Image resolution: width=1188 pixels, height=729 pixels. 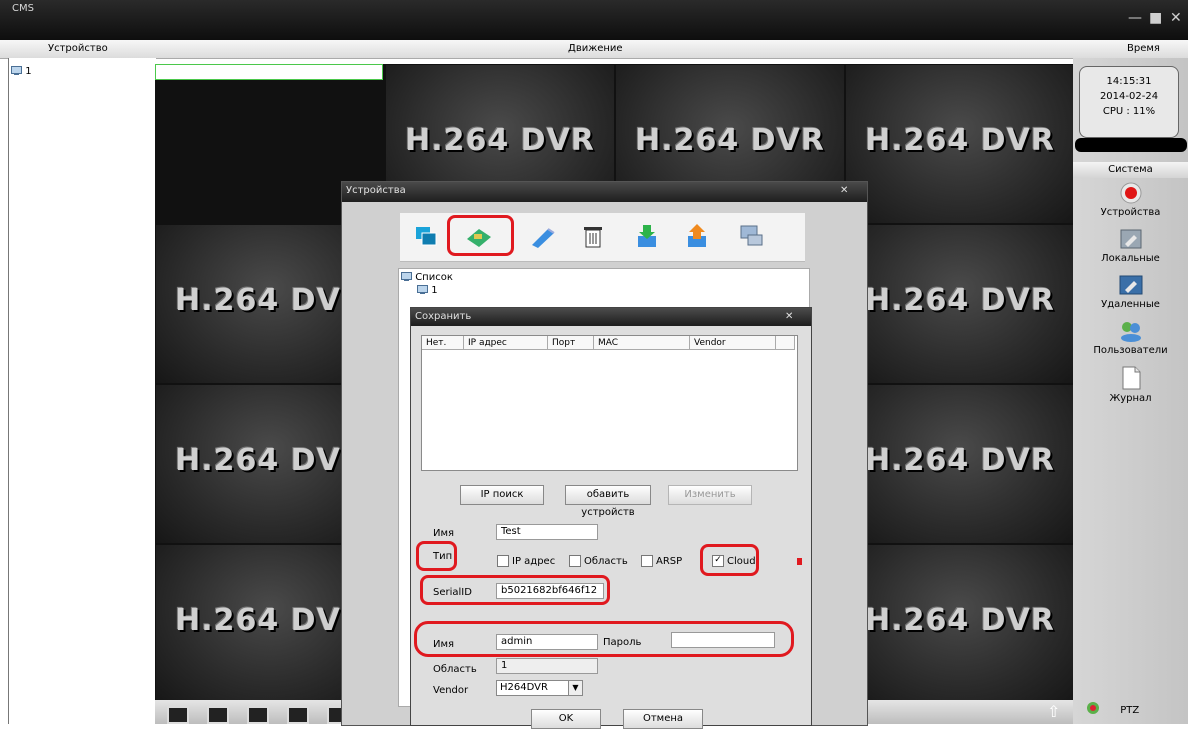 What do you see at coordinates (502, 495) in the screenshot?
I see `ip-search-button: IP поиск` at bounding box center [502, 495].